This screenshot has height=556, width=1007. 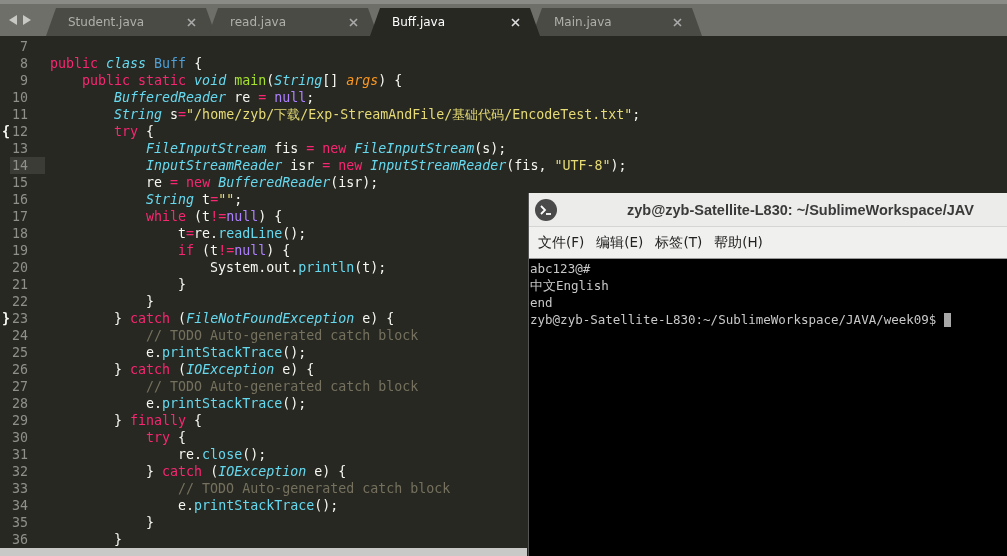 What do you see at coordinates (620, 242) in the screenshot?
I see `menu-item: 编辑(E)` at bounding box center [620, 242].